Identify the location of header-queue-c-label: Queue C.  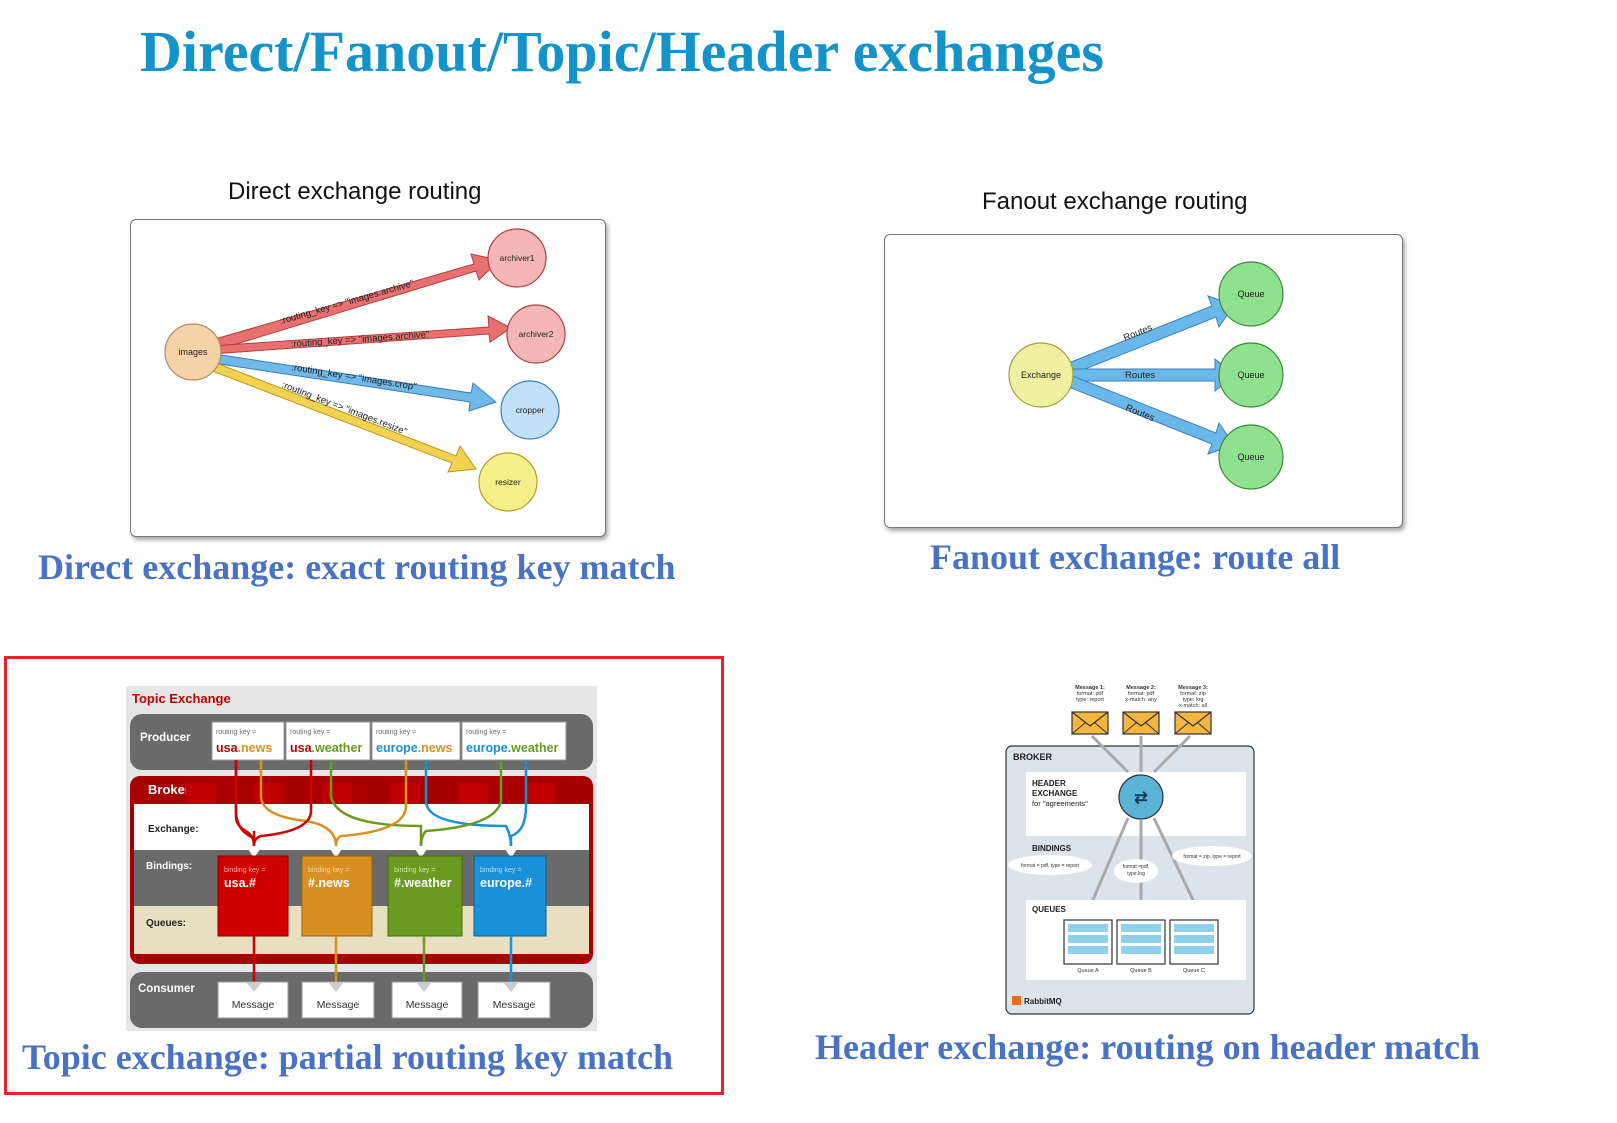
(1194, 971).